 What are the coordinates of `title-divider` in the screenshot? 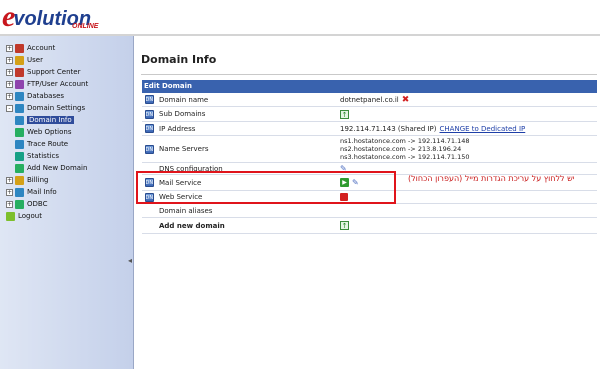 It's located at (369, 74).